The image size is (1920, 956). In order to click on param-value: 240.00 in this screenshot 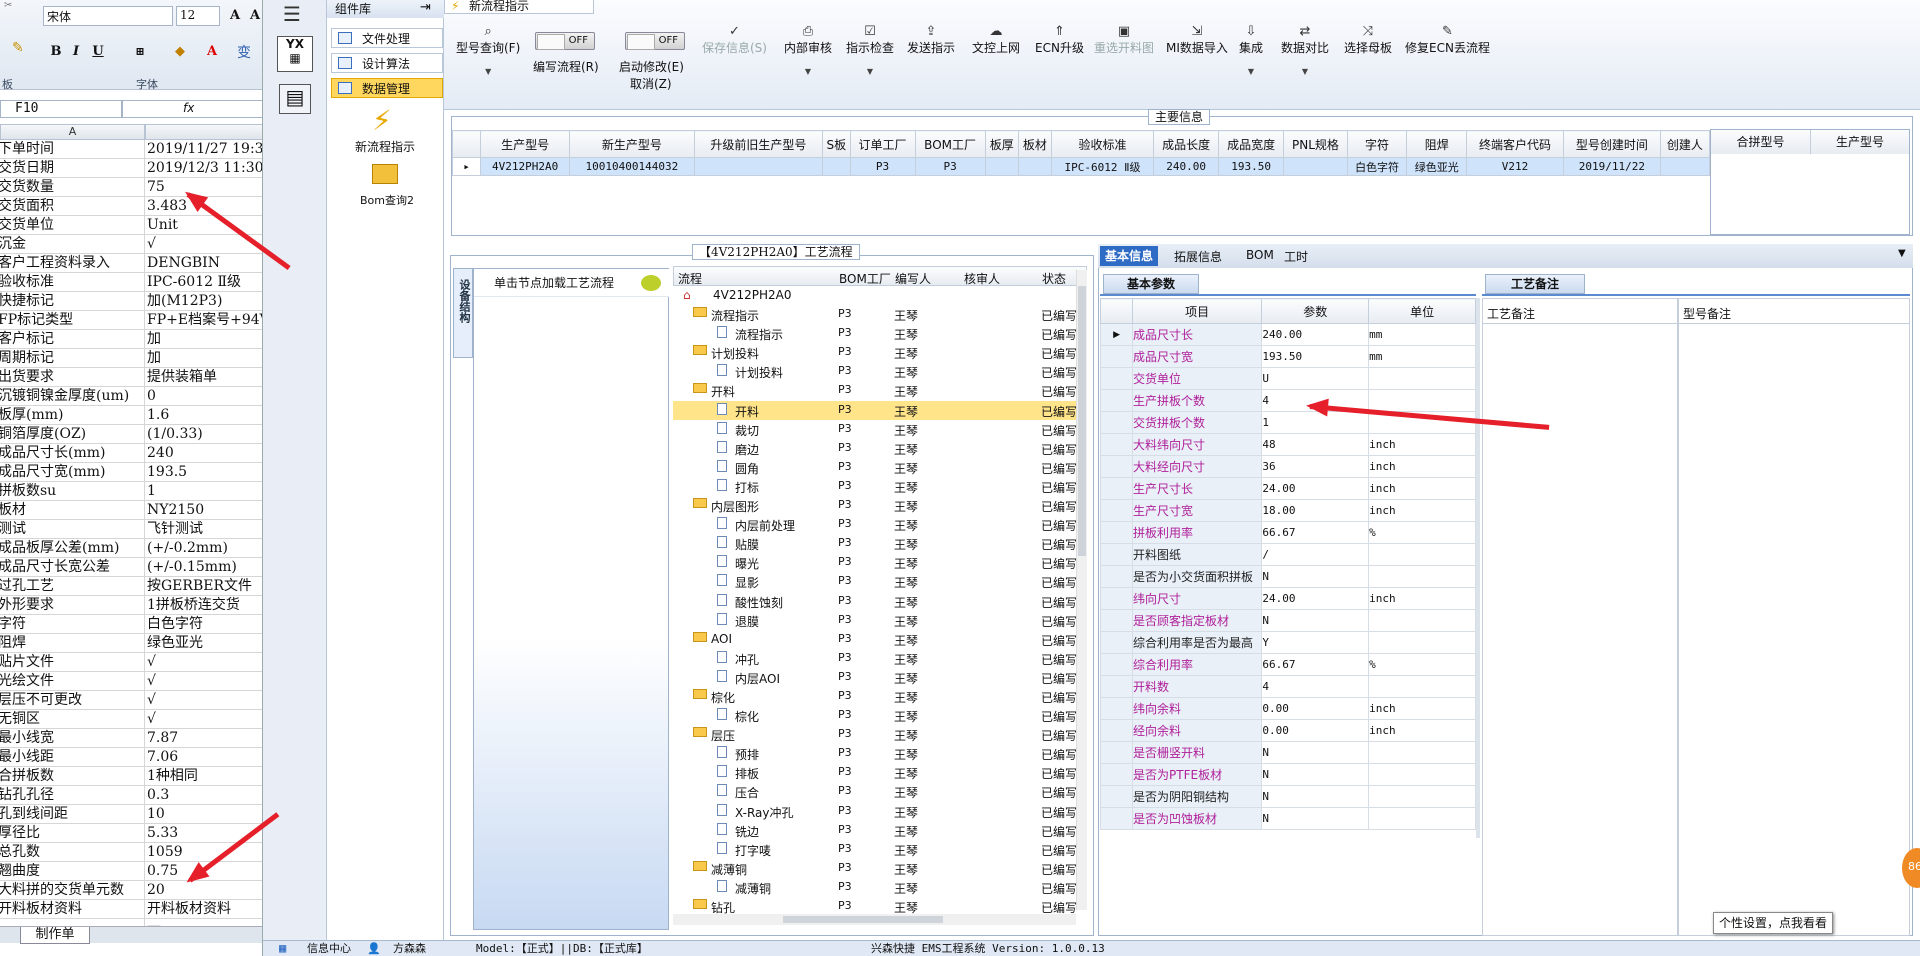, I will do `click(1315, 334)`.